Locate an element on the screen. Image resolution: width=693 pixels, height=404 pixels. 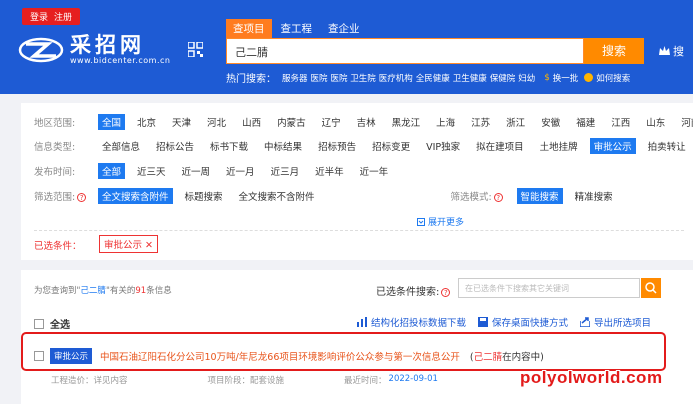
time-option: 近一年 is located at coordinates (374, 171).